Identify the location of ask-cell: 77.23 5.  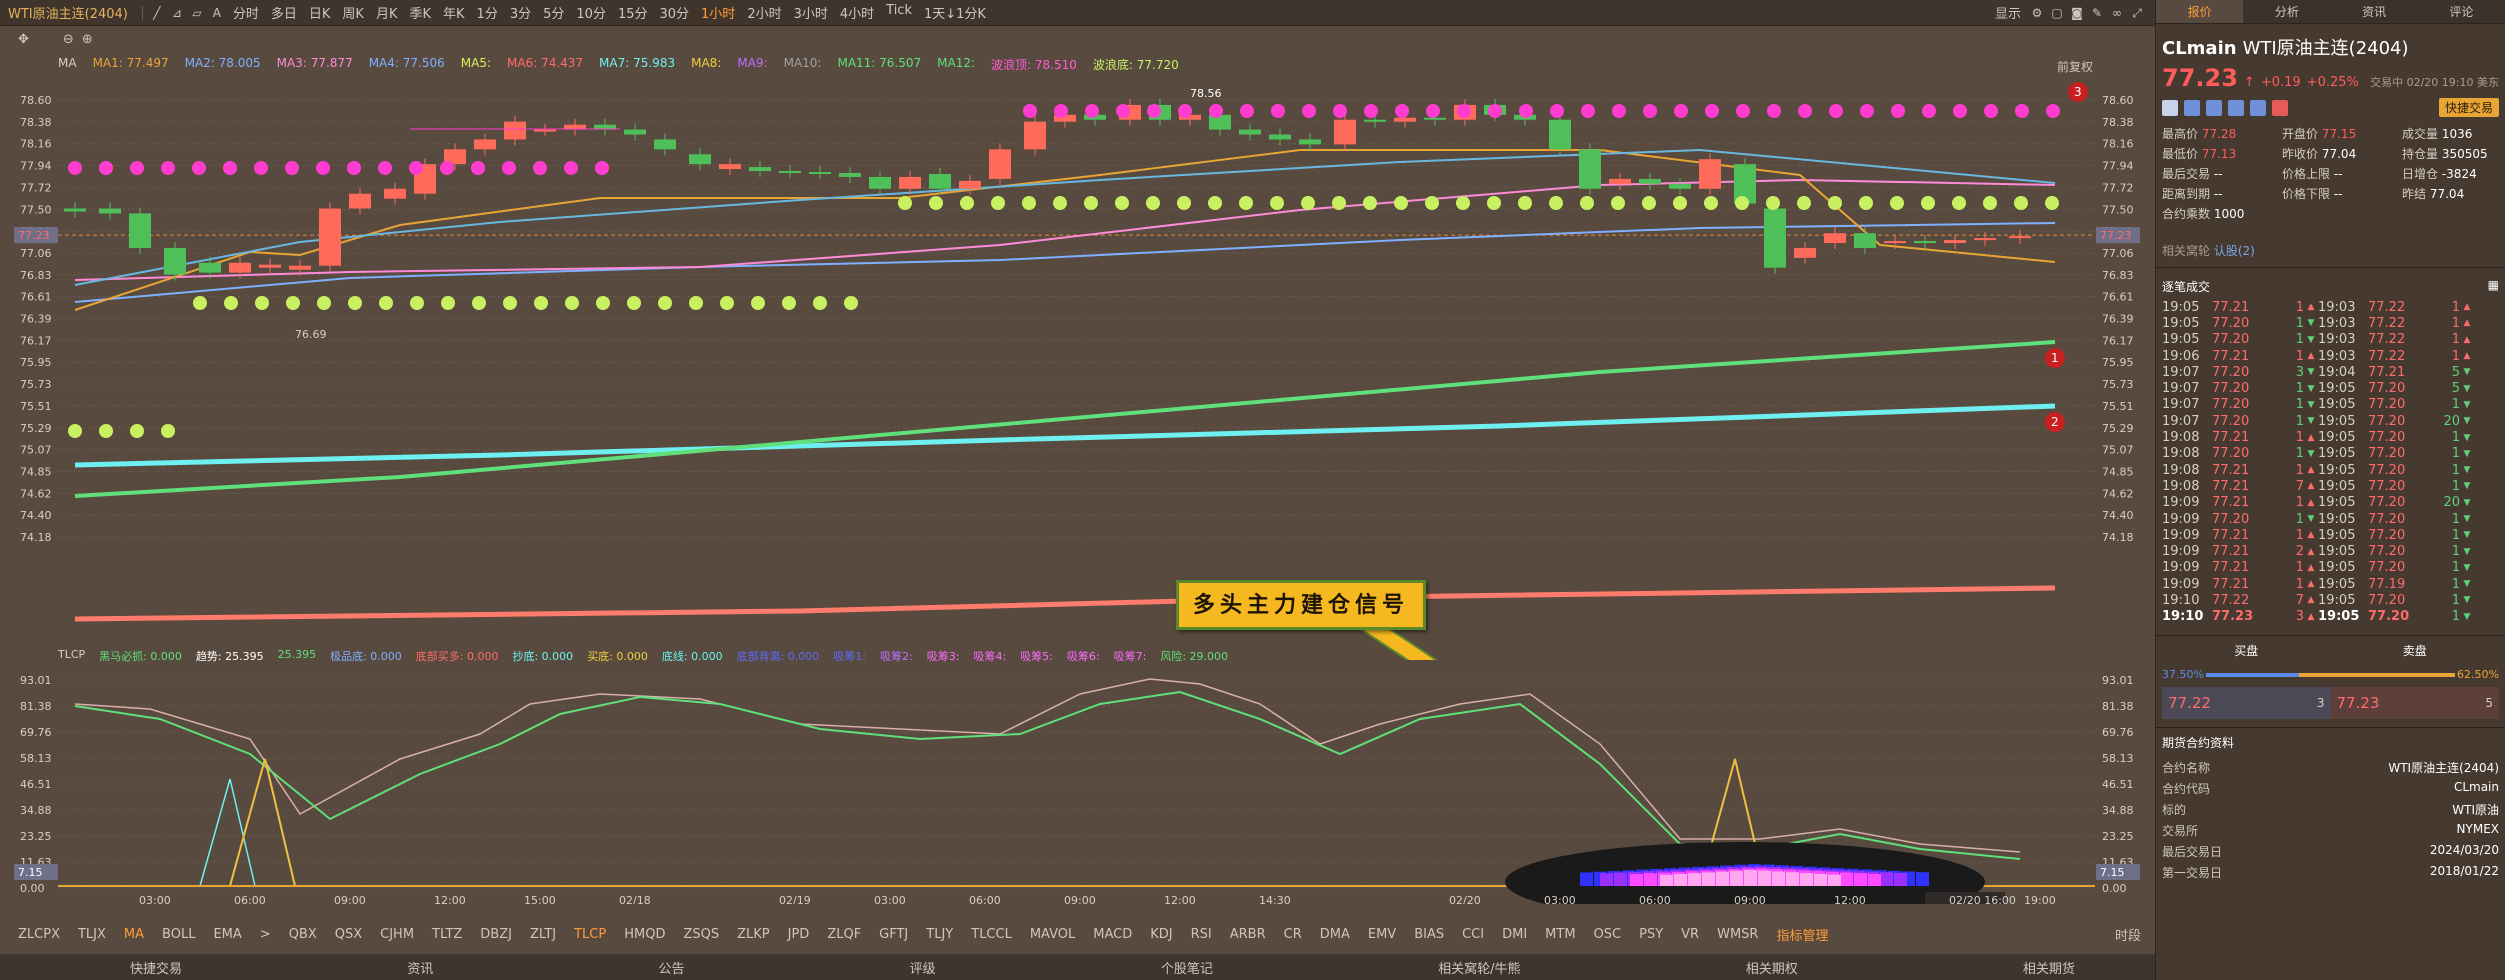
(2414, 702).